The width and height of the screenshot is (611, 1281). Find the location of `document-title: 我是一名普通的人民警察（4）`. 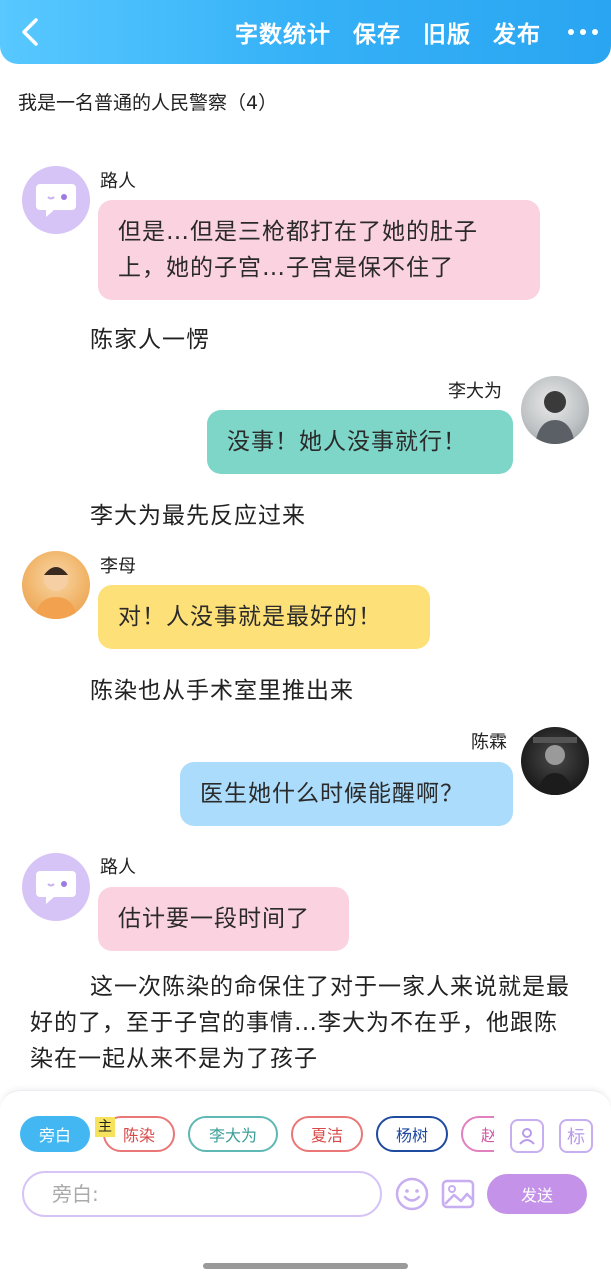

document-title: 我是一名普通的人民警察（4） is located at coordinates (148, 103).